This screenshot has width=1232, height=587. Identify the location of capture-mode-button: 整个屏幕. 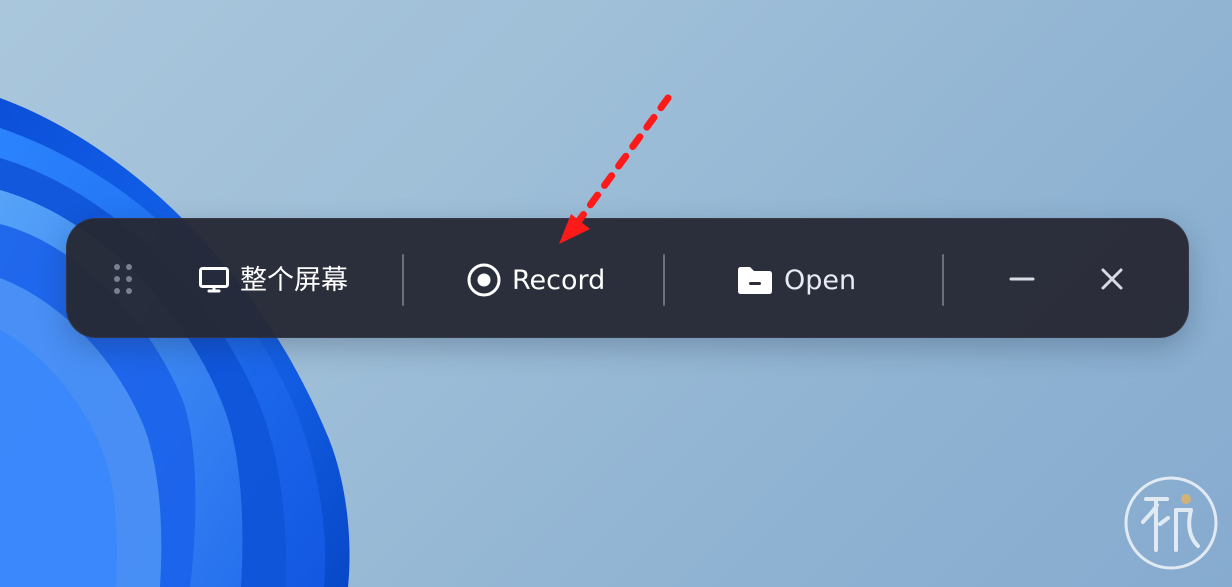
(278, 280).